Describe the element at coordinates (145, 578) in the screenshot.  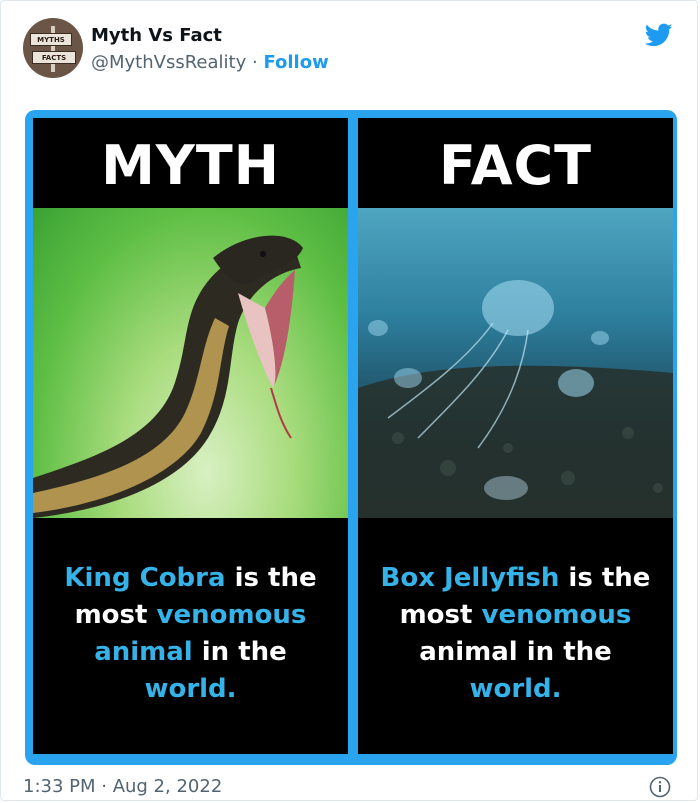
I see `caption-segment: King Cobra` at that location.